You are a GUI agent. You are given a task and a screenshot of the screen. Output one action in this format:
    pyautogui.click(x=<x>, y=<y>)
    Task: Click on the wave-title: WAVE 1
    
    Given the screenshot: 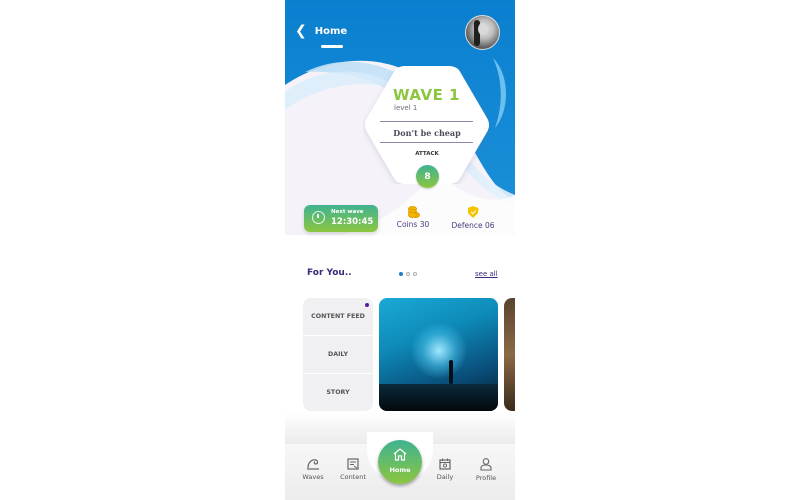 What is the action you would take?
    pyautogui.click(x=426, y=95)
    